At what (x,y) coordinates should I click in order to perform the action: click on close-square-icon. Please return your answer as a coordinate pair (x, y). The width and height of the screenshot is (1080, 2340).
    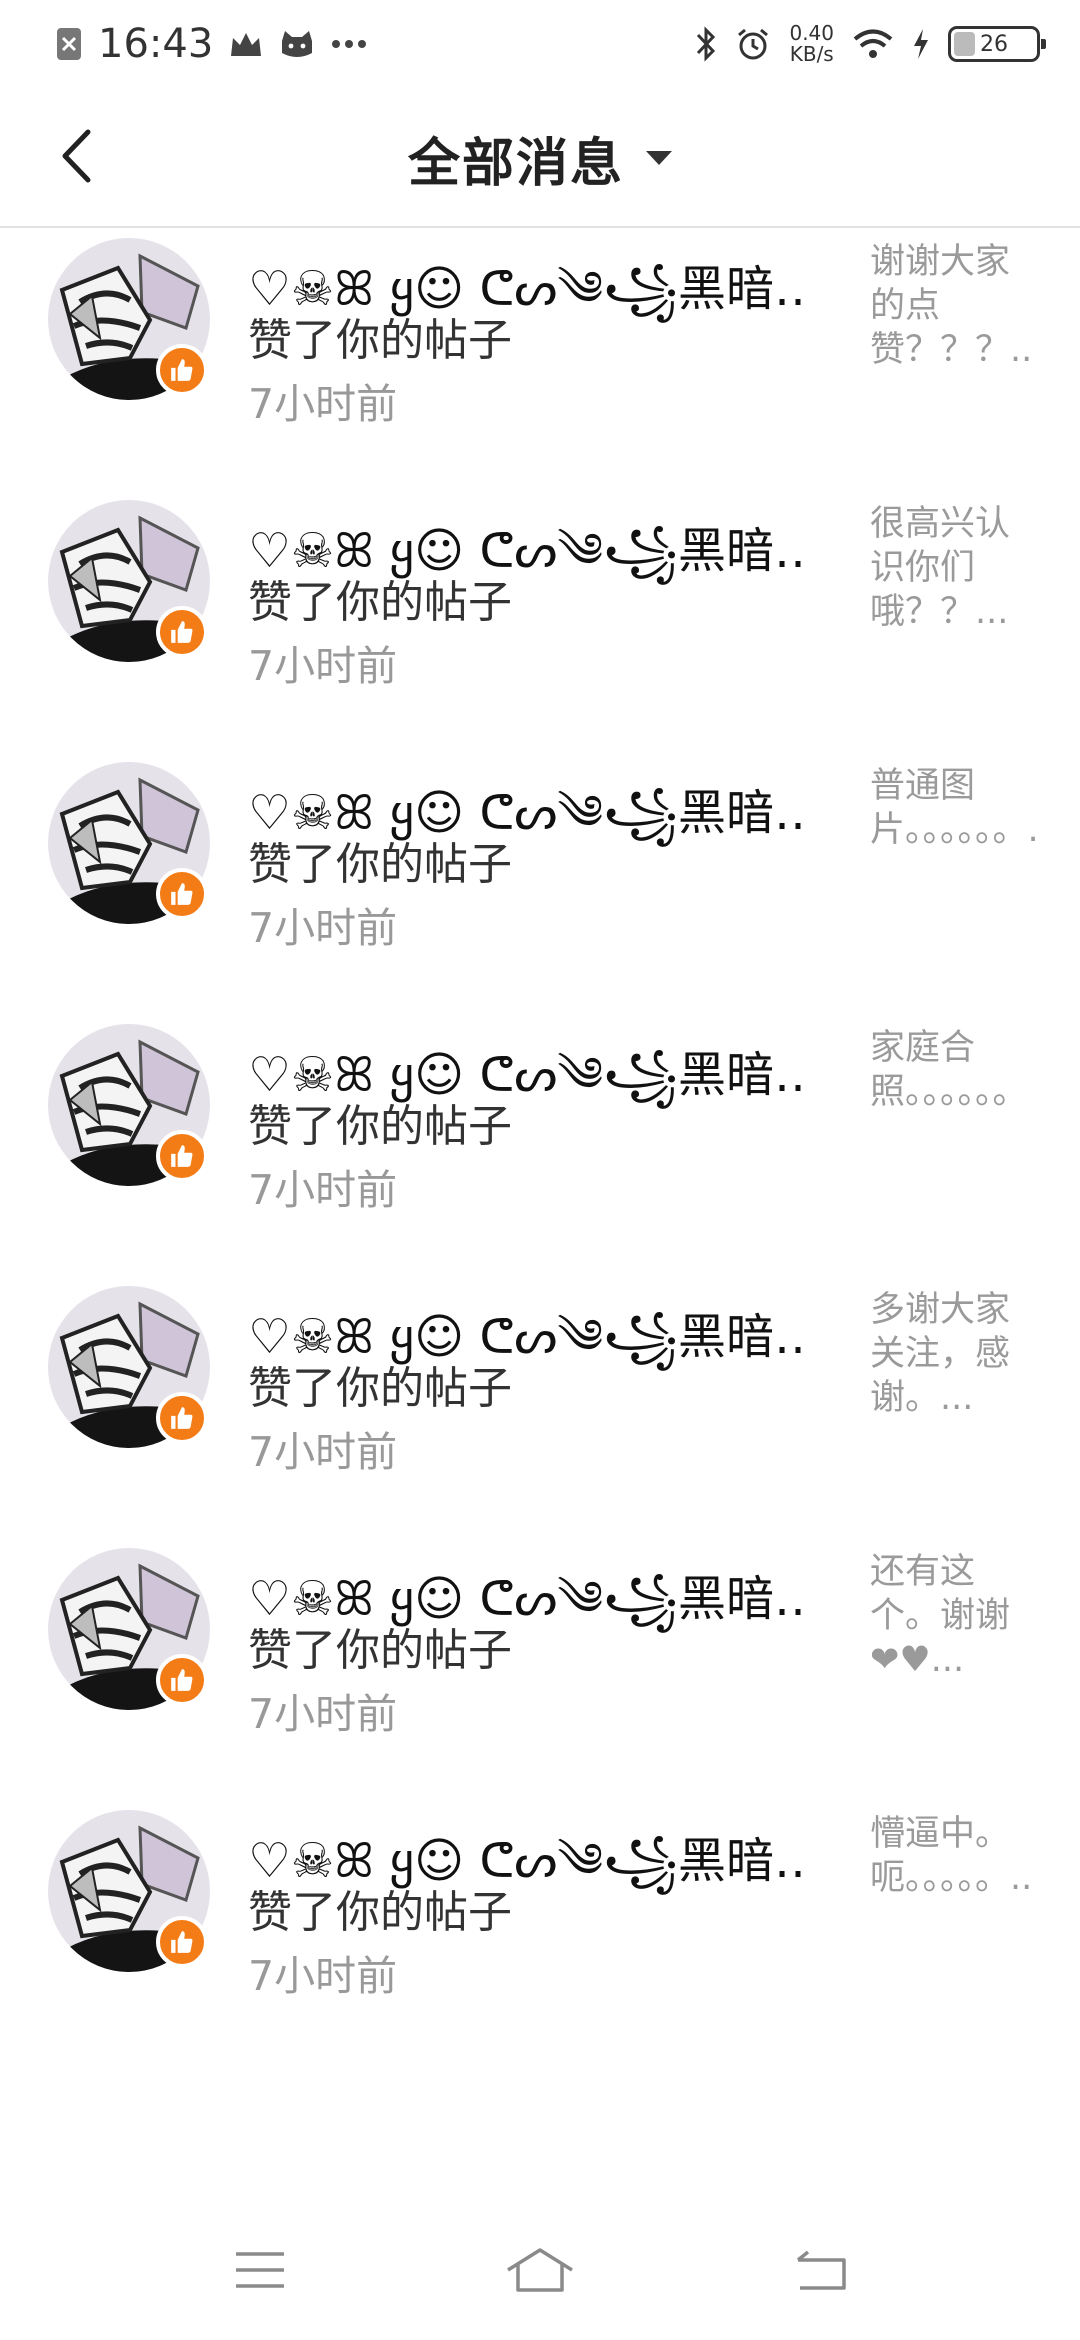
    Looking at the image, I should click on (69, 44).